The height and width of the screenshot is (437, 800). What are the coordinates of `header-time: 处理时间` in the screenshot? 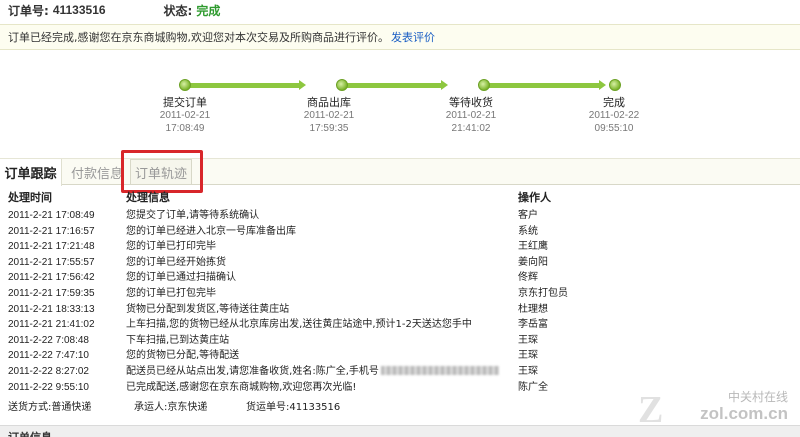 It's located at (30, 197).